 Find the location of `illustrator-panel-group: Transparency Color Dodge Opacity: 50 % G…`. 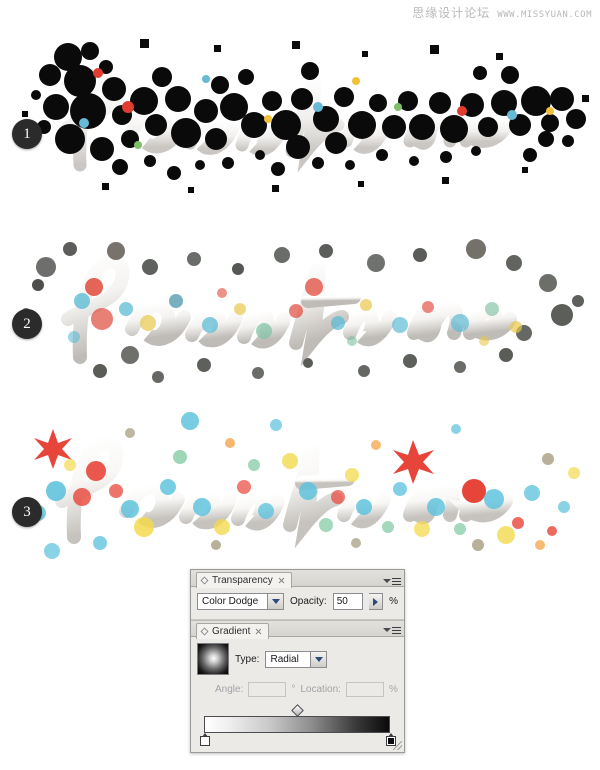

illustrator-panel-group: Transparency Color Dodge Opacity: 50 % G… is located at coordinates (297, 661).